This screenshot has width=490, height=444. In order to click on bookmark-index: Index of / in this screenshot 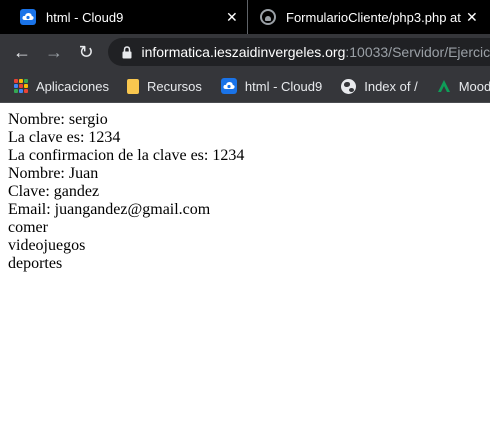, I will do `click(379, 86)`.